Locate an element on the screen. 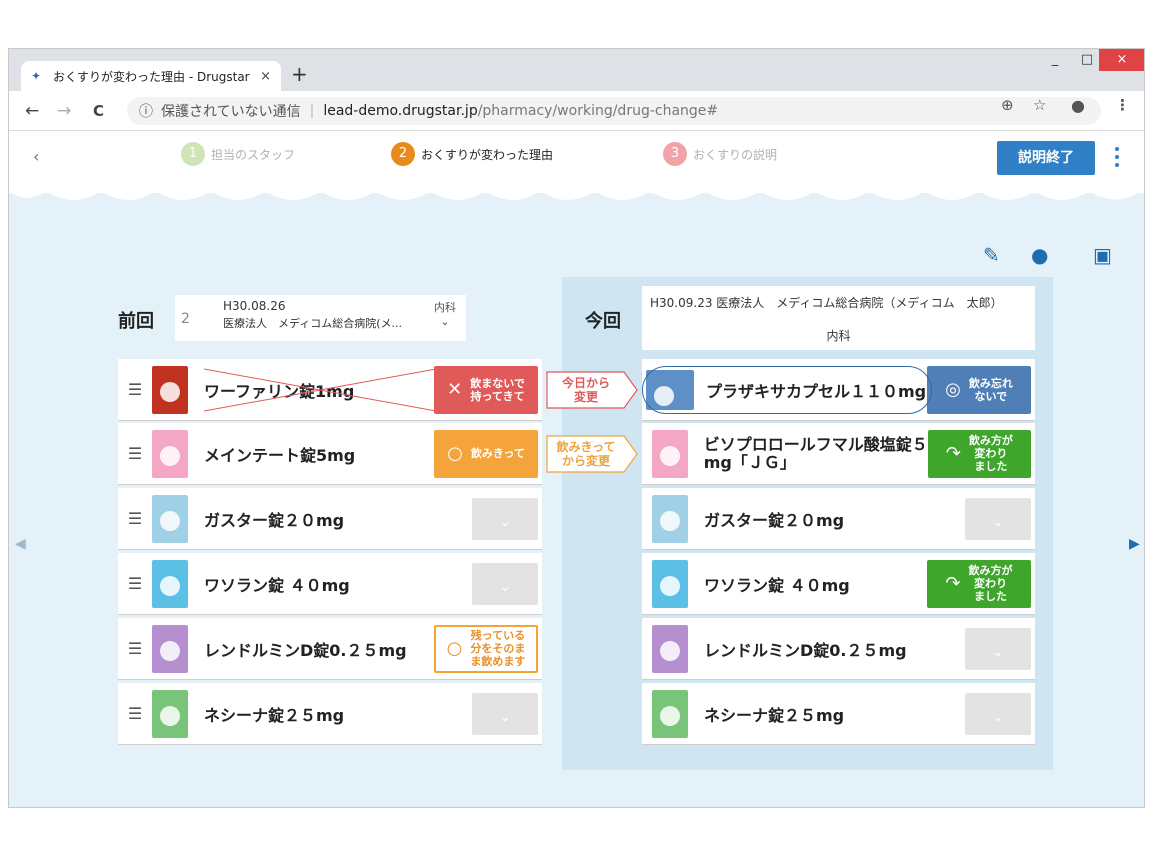 This screenshot has width=1152, height=864. dont-forget-badge: ◎ 飲み忘れ ないで is located at coordinates (979, 389).